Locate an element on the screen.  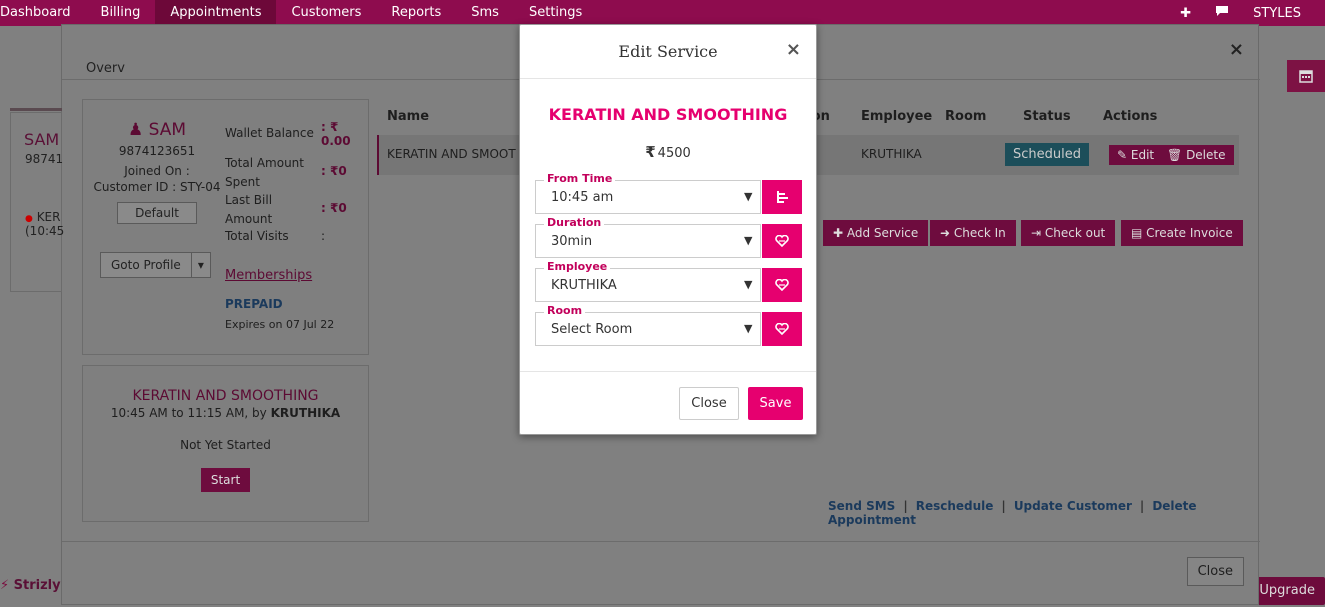
col-name: Name is located at coordinates (408, 116).